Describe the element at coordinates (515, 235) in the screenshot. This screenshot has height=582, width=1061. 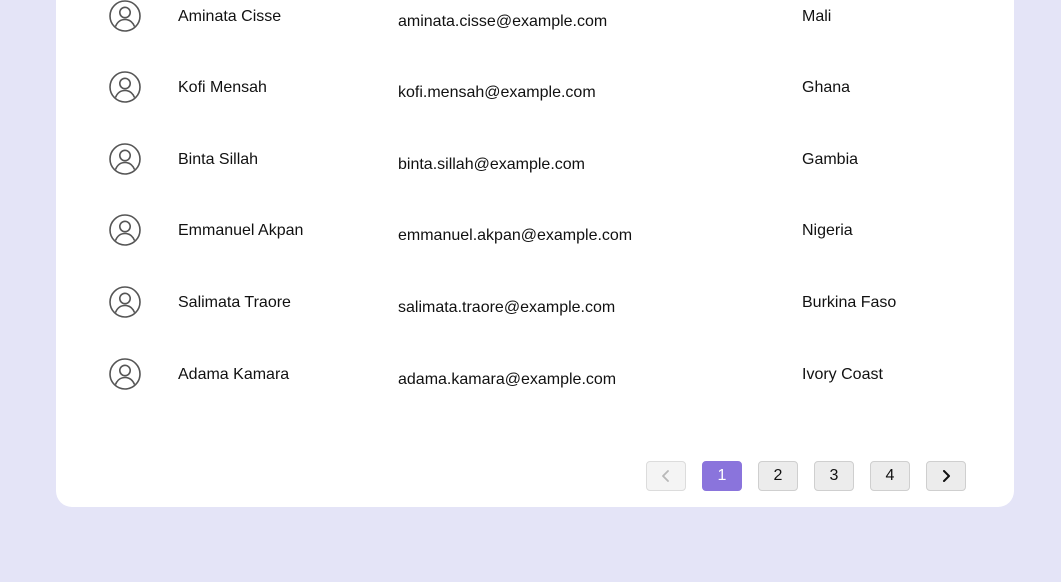
I see `user-email: emmanuel.akpan@example.com` at that location.